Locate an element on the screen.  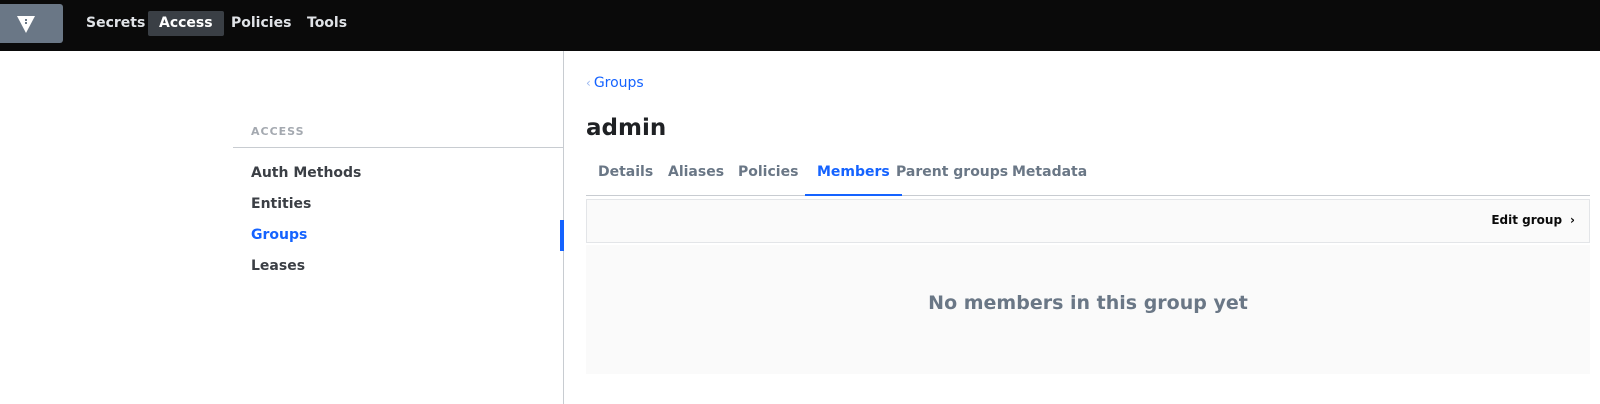
top-navigation: Secrets Access Policies Tools is located at coordinates (800, 25).